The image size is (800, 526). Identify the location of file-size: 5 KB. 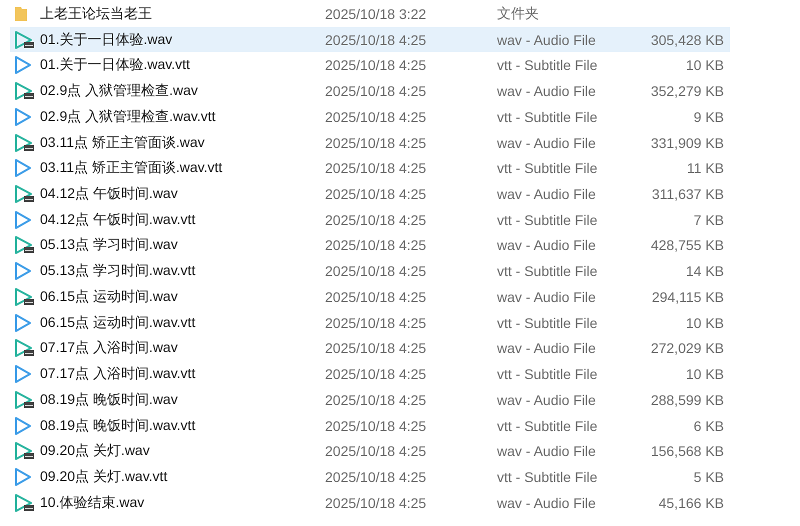
(709, 477).